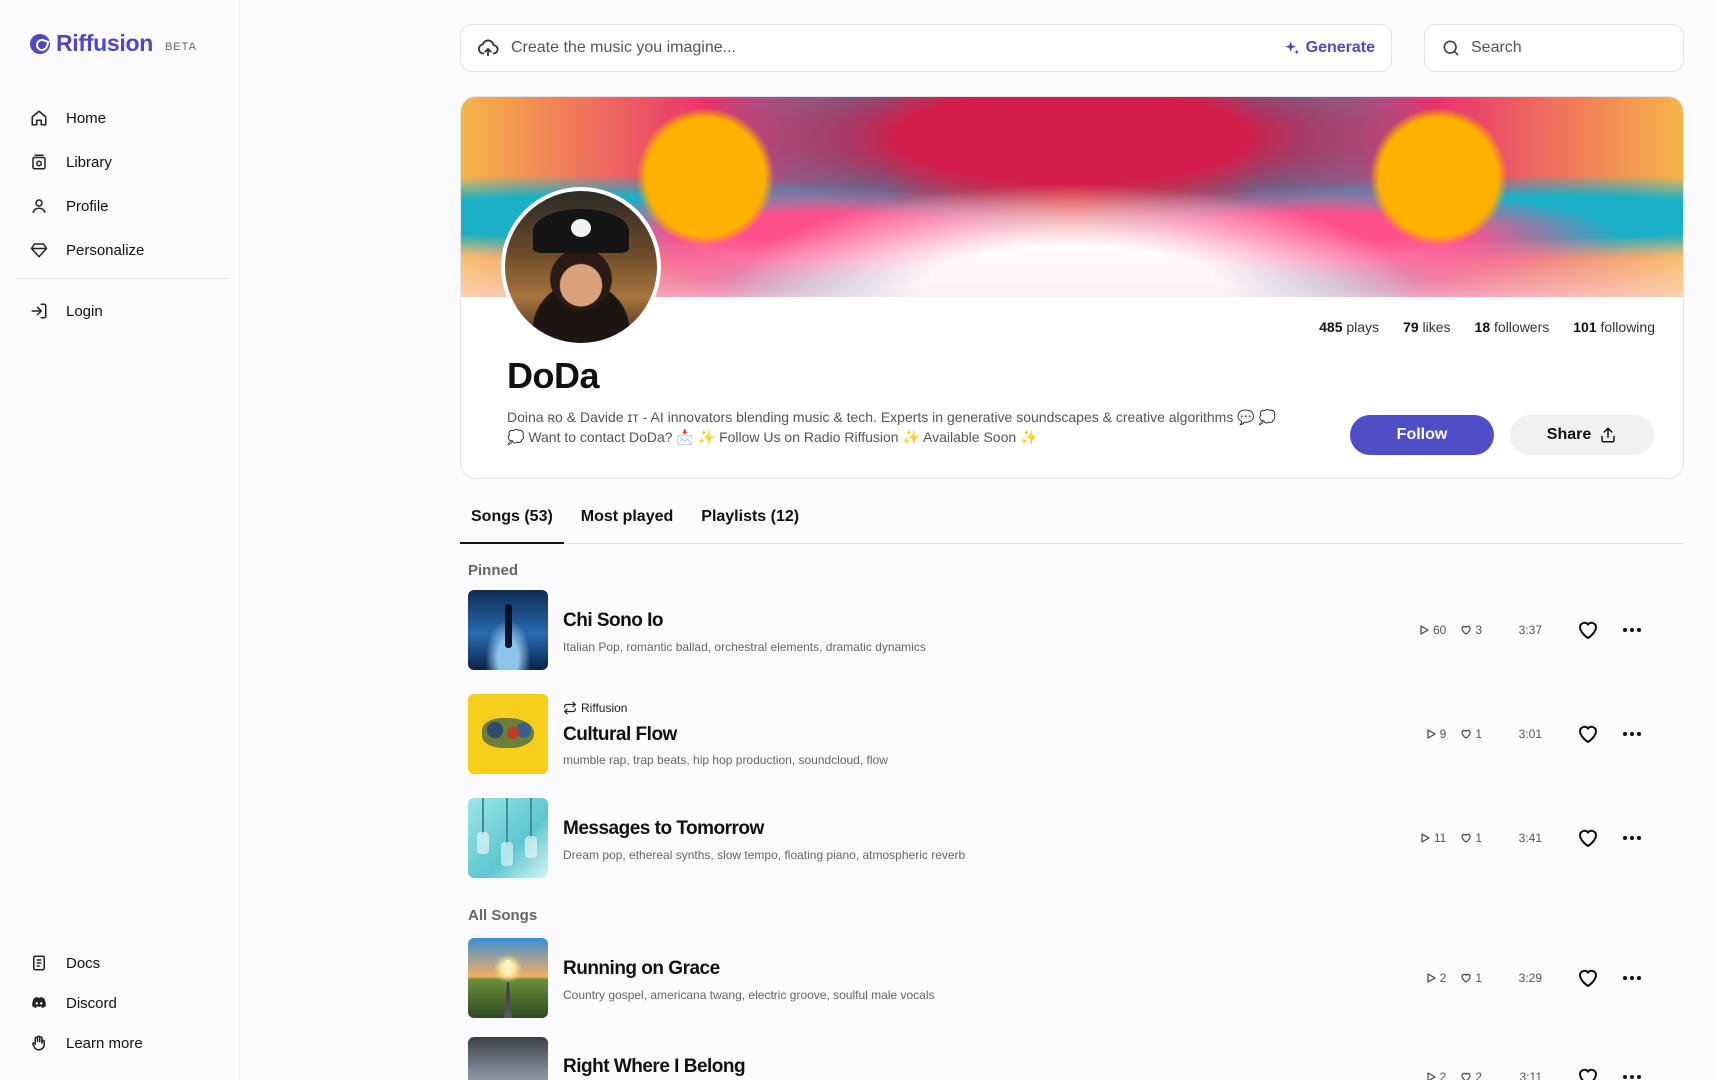 Image resolution: width=1716 pixels, height=1080 pixels. Describe the element at coordinates (620, 735) in the screenshot. I see `song-title: Cultural Flow` at that location.